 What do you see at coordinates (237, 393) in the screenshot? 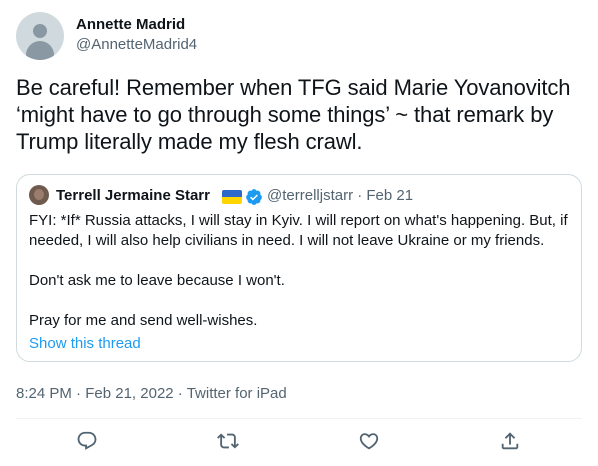
I see `tweet-source: Twitter for iPad` at bounding box center [237, 393].